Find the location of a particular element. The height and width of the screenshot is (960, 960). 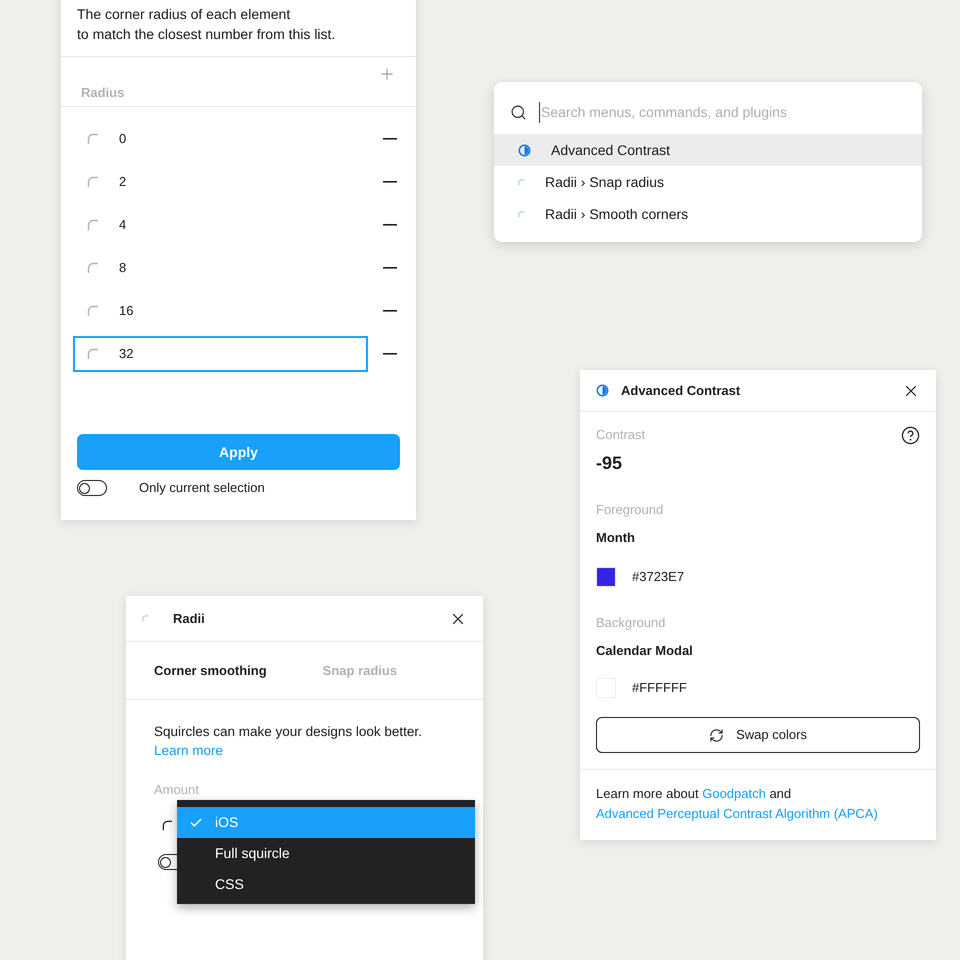

field-label: Background is located at coordinates (631, 623).